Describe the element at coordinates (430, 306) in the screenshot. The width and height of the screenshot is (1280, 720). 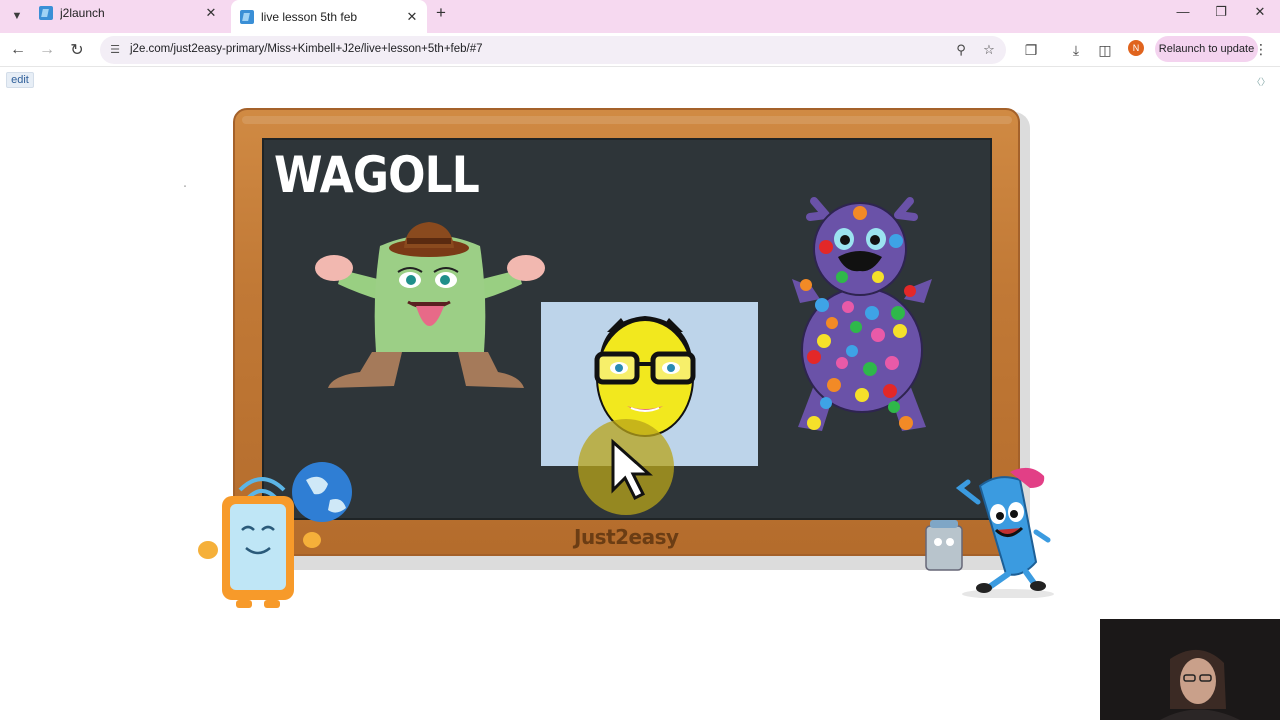
I see `green-monster-image` at that location.